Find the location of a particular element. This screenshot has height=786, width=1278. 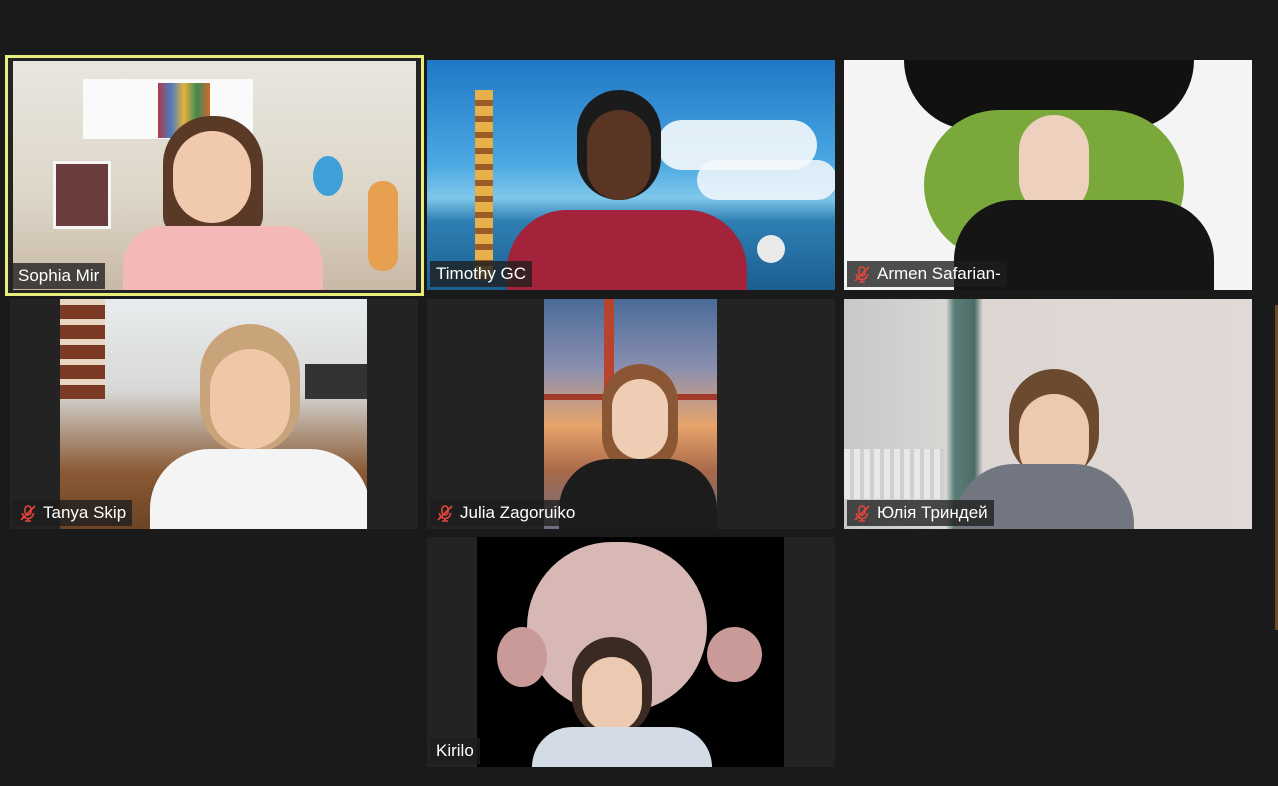

video-tile-timothy-gc: Timothy GC is located at coordinates (631, 175).